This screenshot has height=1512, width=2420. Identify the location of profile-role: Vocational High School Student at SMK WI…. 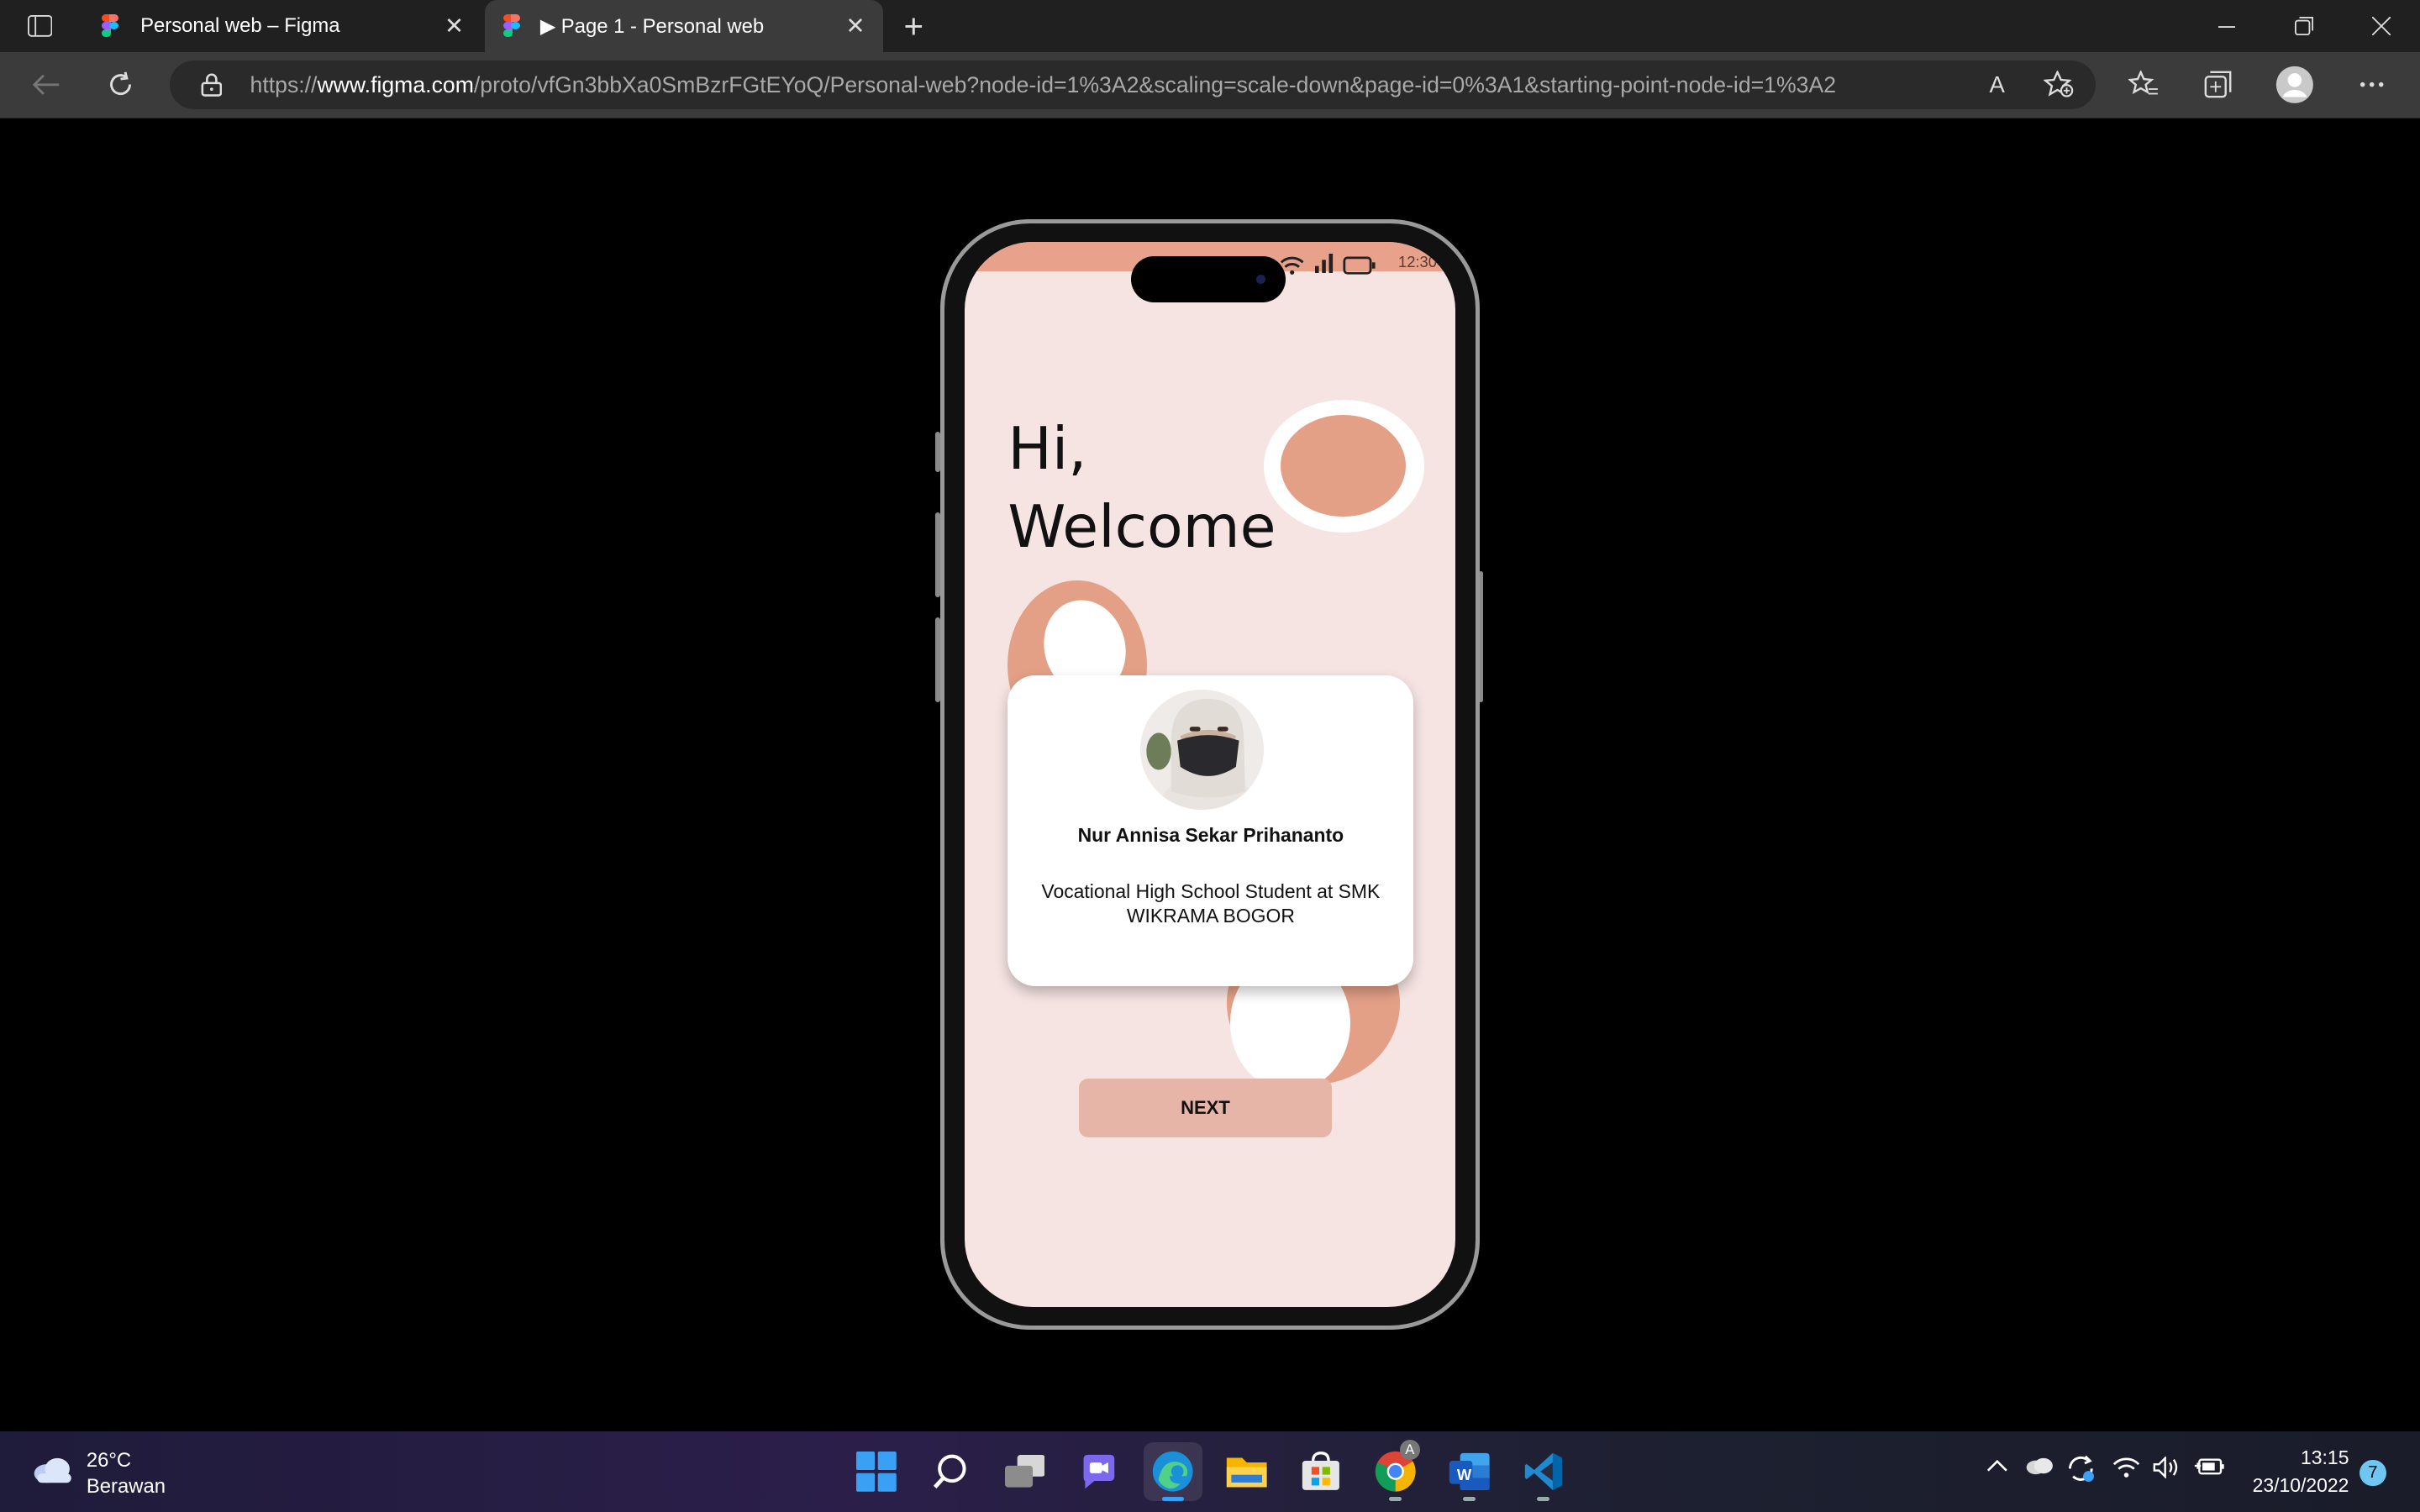
(1211, 903).